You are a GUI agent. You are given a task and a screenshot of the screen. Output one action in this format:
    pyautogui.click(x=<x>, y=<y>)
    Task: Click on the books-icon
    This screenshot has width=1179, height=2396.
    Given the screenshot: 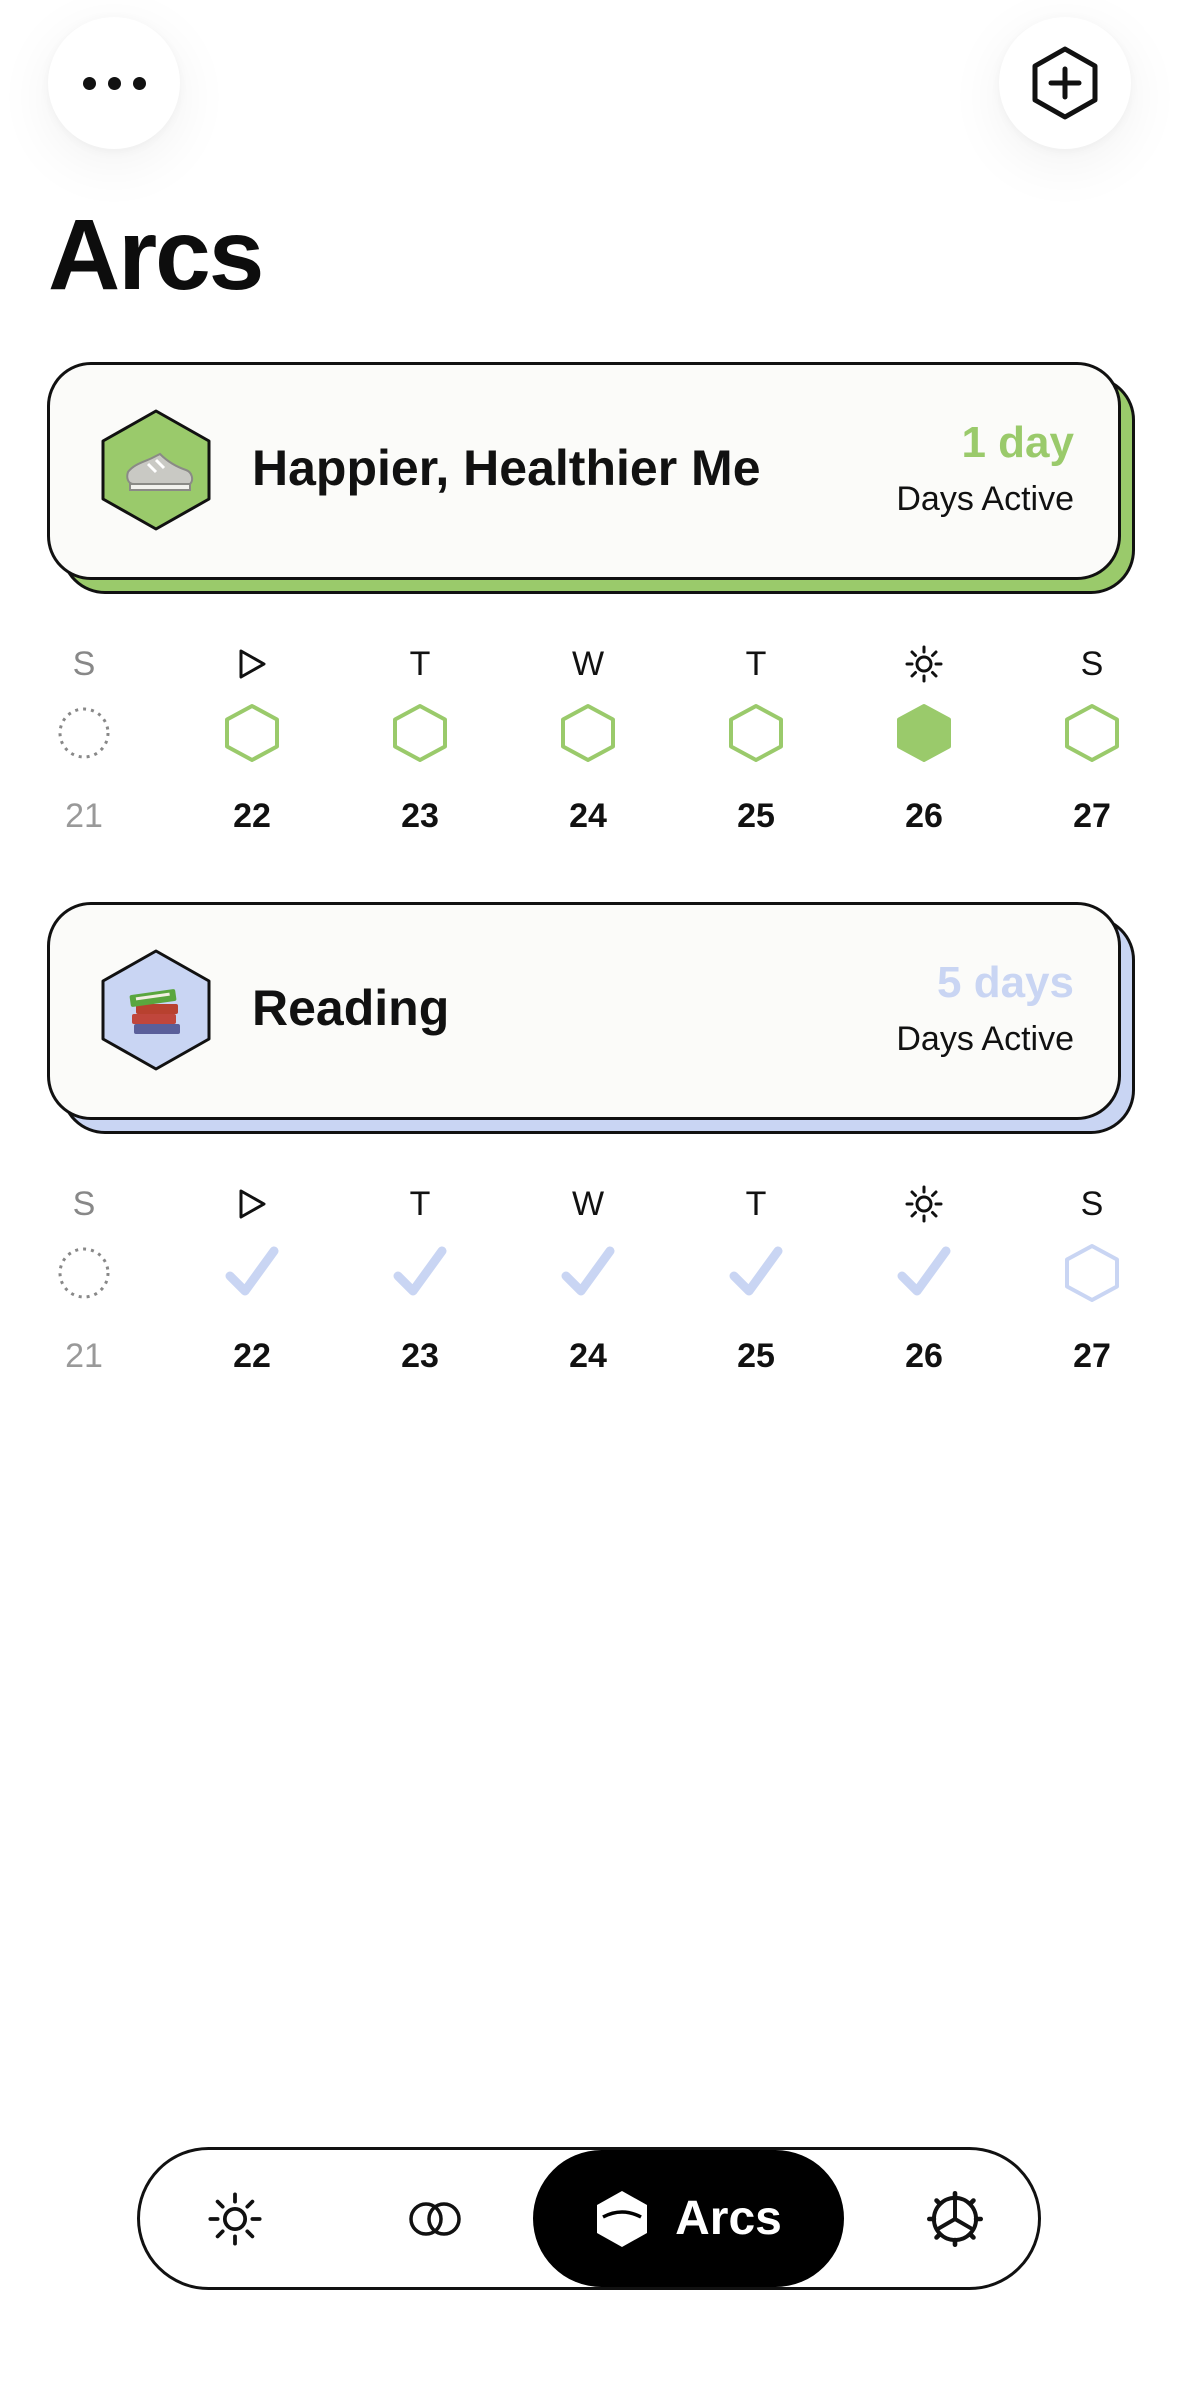 What is the action you would take?
    pyautogui.click(x=156, y=1010)
    